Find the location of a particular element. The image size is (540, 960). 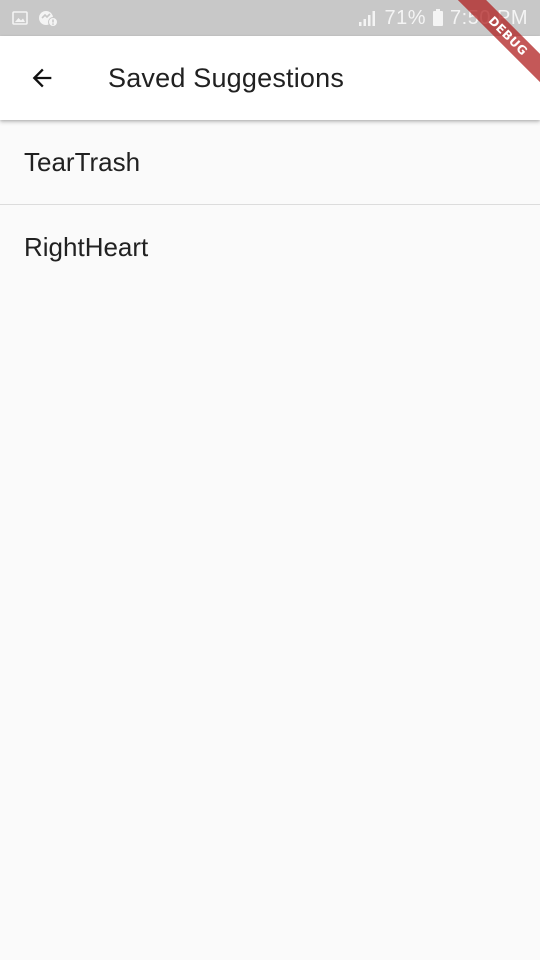

battery-icon is located at coordinates (438, 18).